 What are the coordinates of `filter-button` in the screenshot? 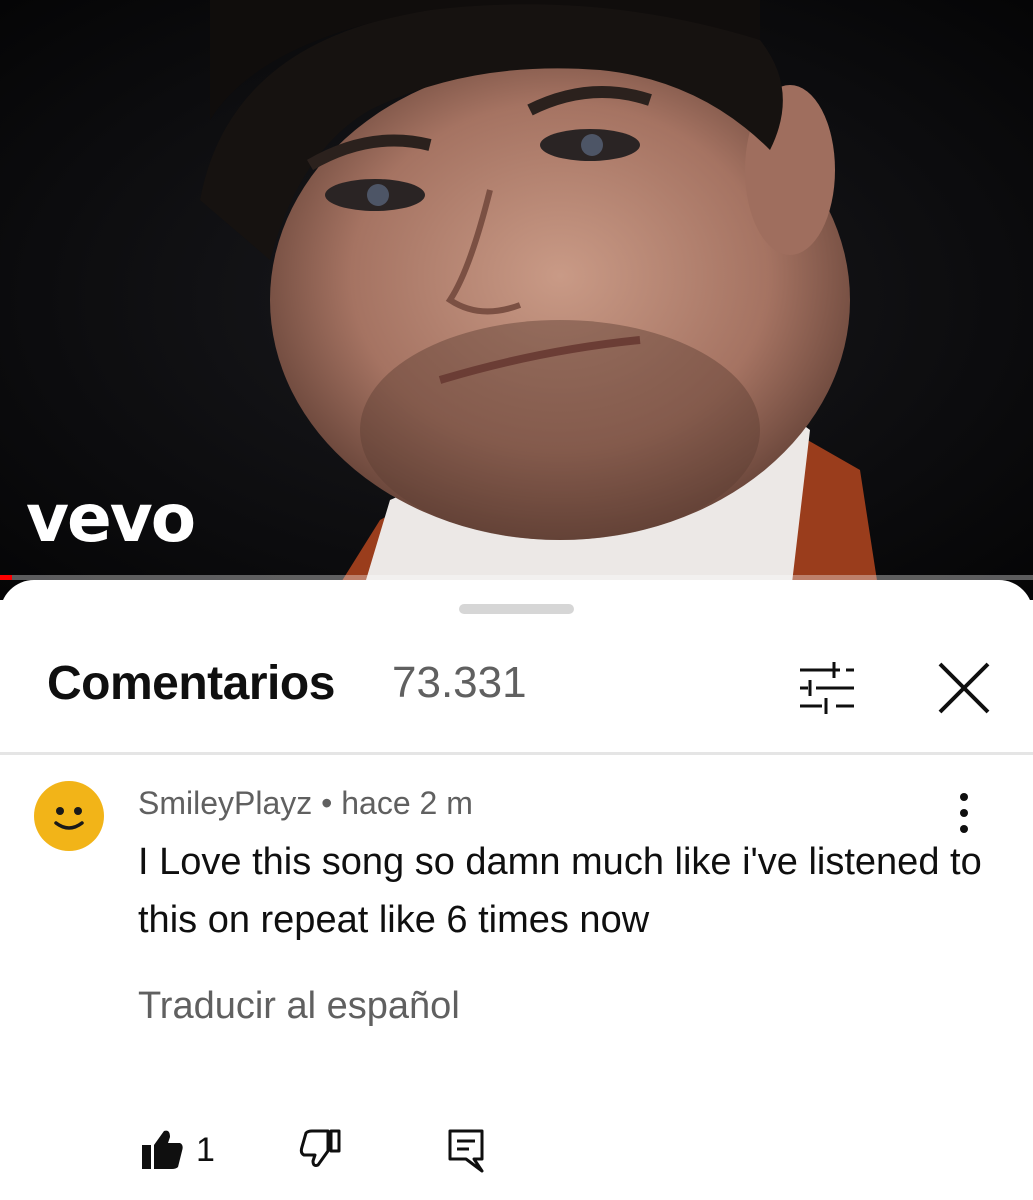 It's located at (826, 690).